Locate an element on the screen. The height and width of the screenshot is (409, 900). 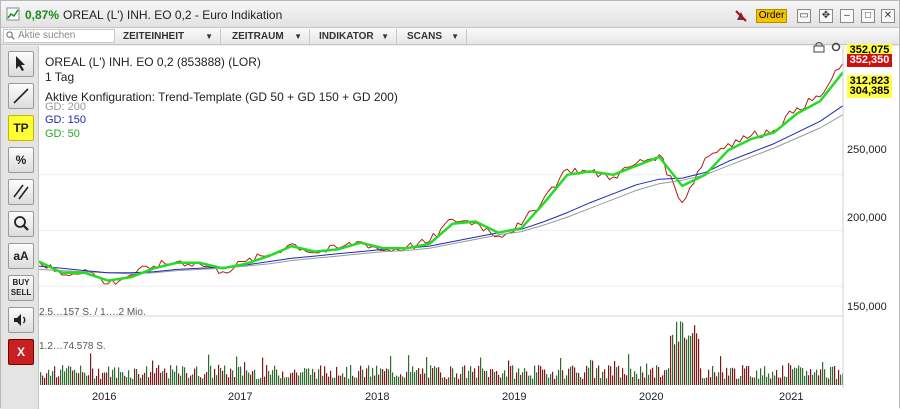
menu-zeiteinheit: ZEITEINHEIT ▼ is located at coordinates (169, 36).